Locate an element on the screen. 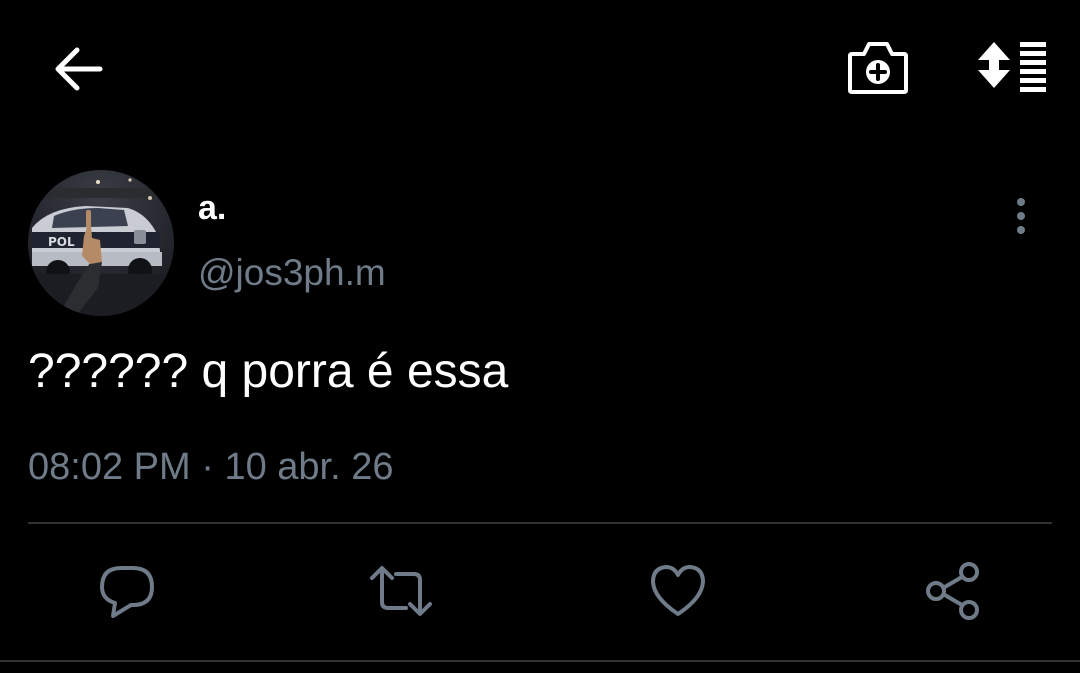 This screenshot has height=673, width=1080. avatar: POL is located at coordinates (101, 243).